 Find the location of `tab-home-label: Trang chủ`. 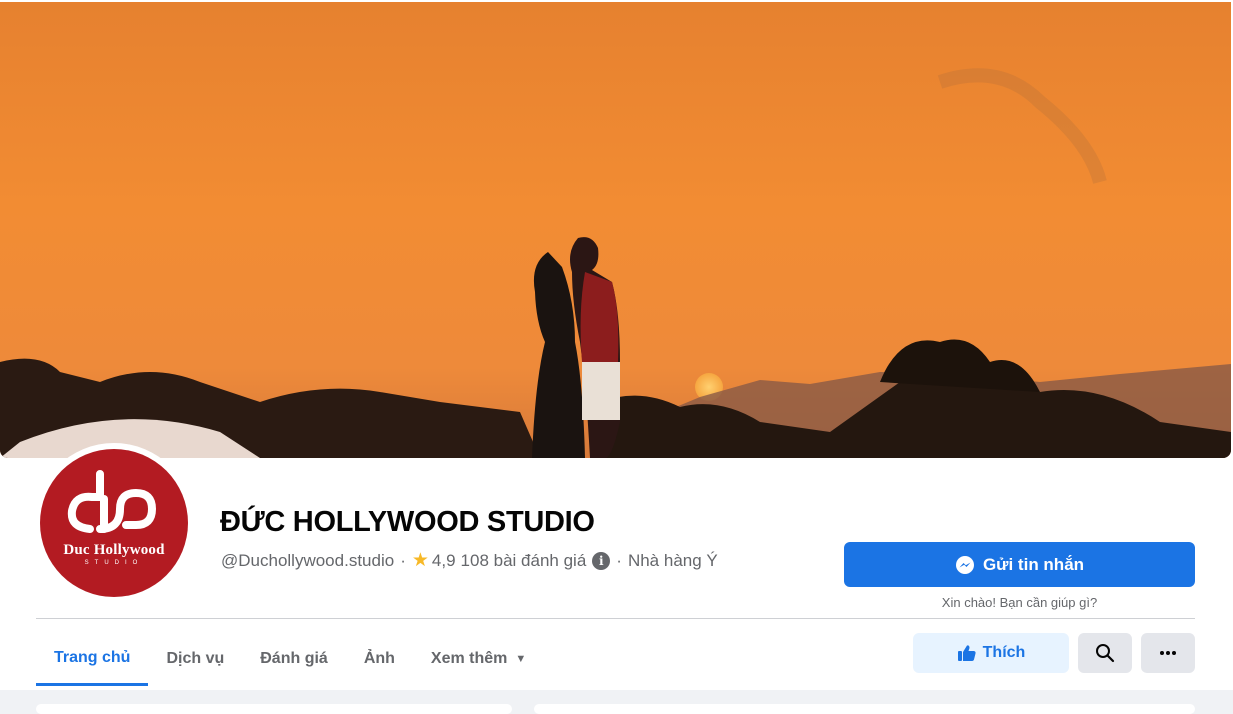

tab-home-label: Trang chủ is located at coordinates (92, 657).